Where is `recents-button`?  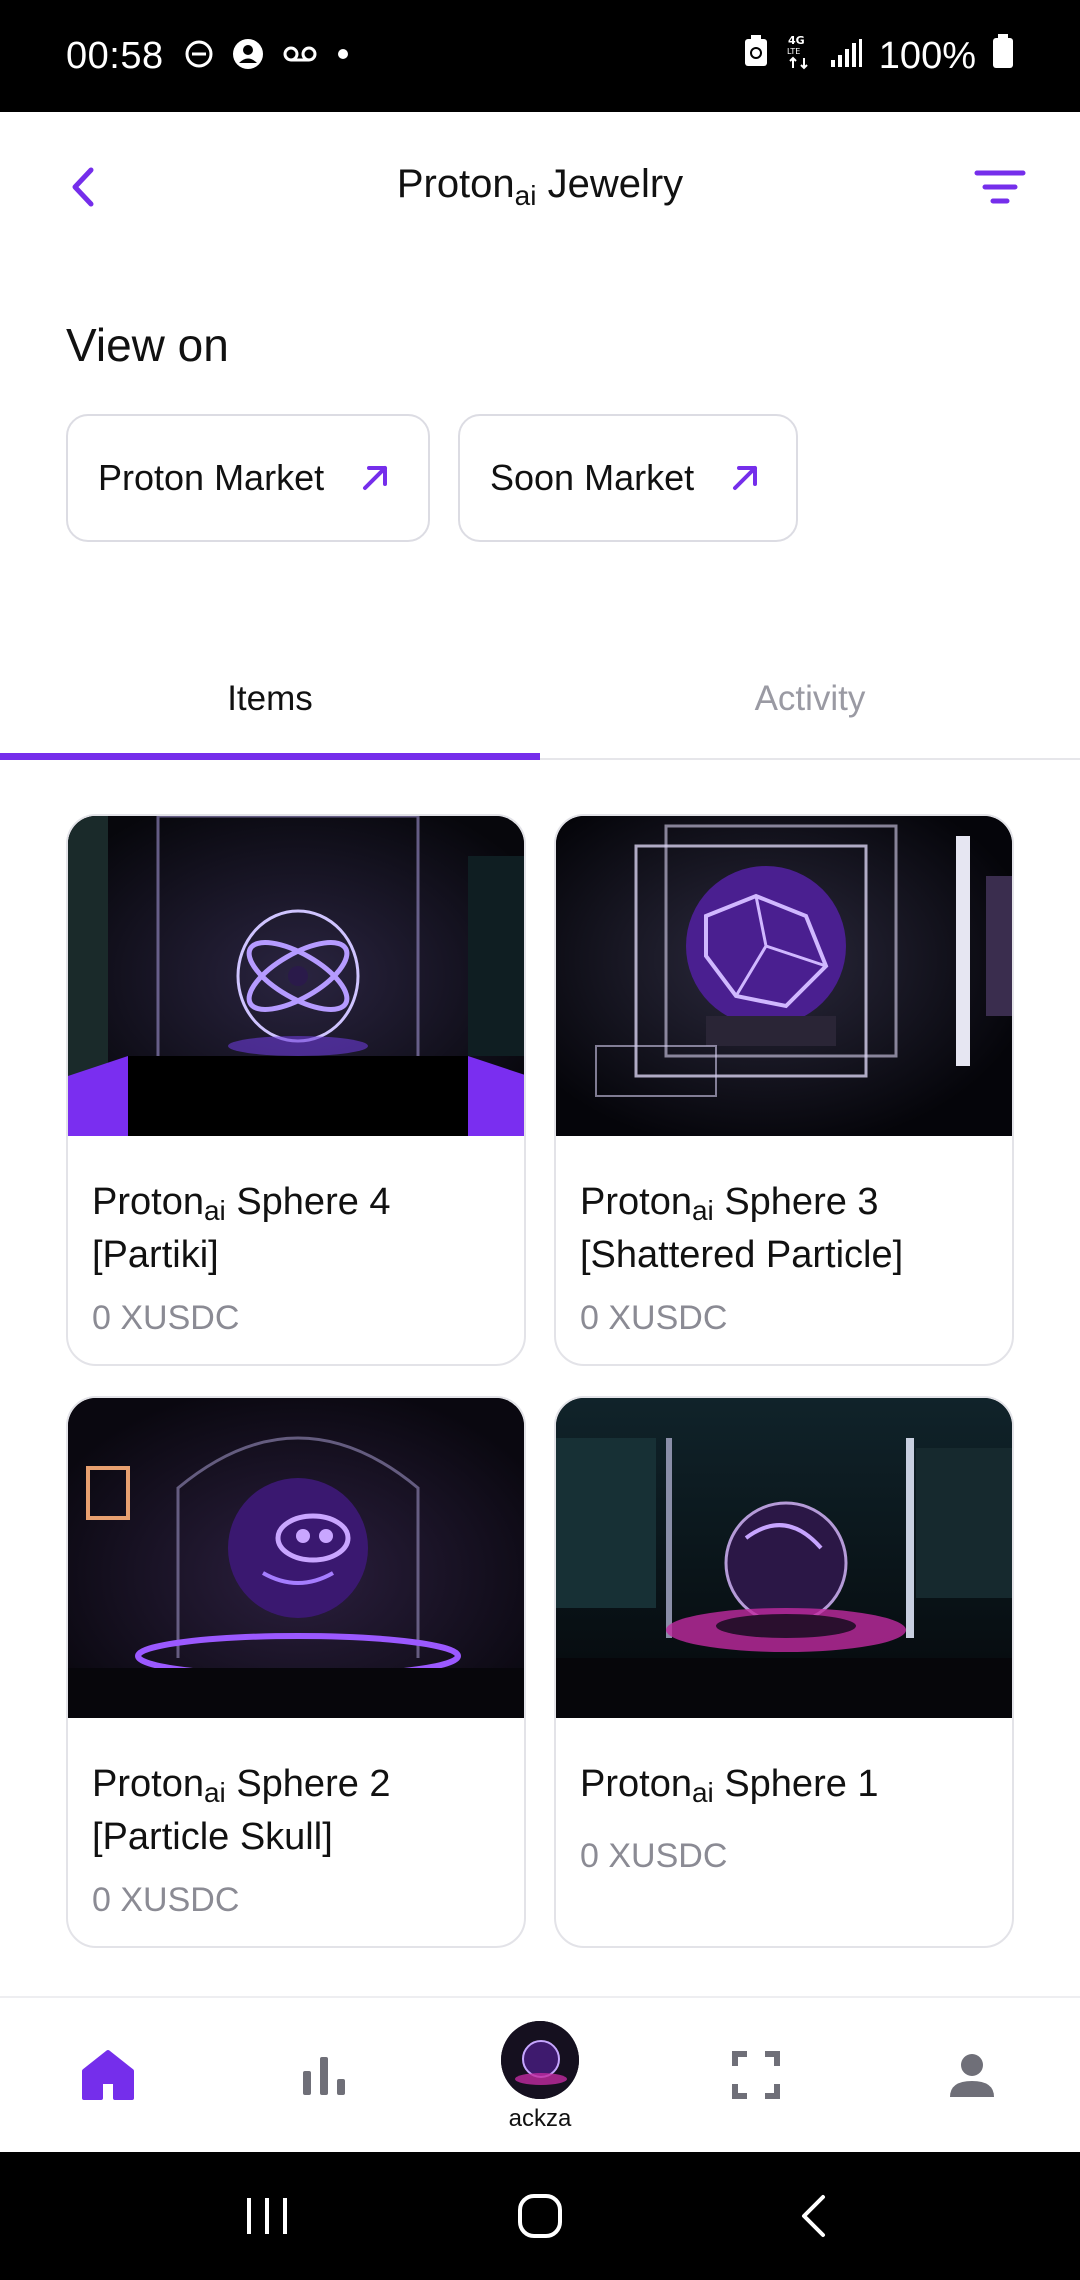 recents-button is located at coordinates (267, 2216).